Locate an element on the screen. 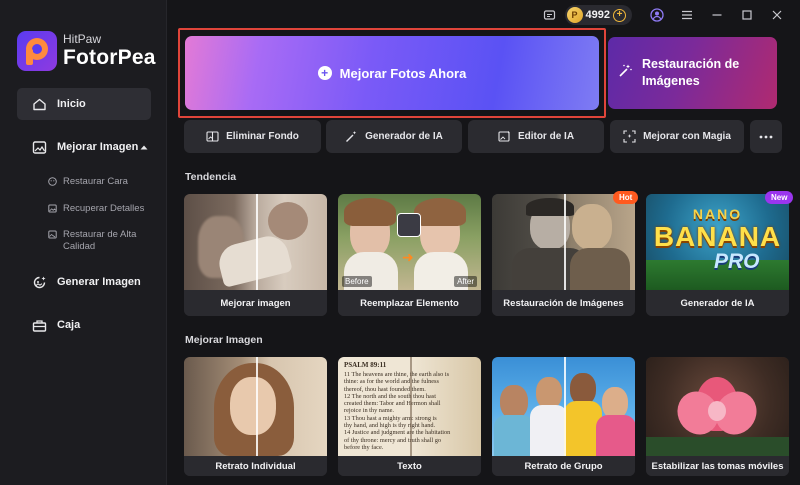 This screenshot has height=485, width=800. card-label: Estabilizar las tomas móviles is located at coordinates (717, 466).